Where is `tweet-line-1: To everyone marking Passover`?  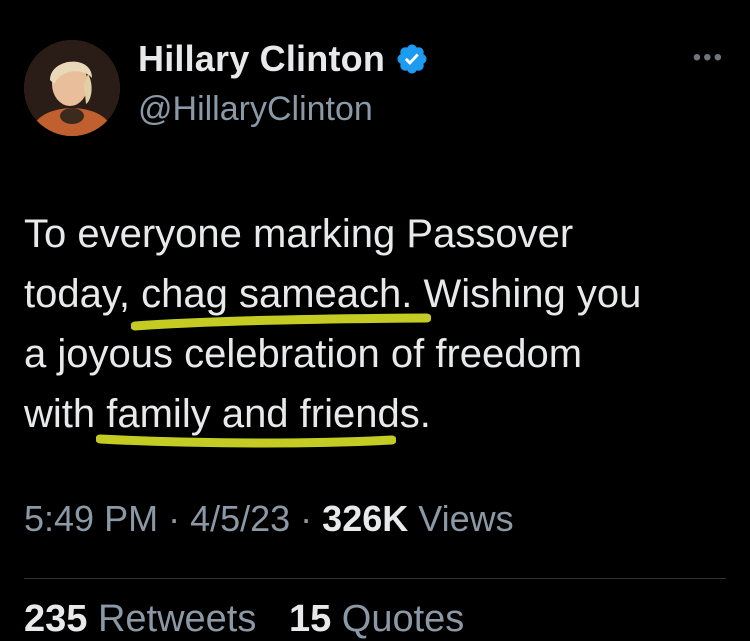 tweet-line-1: To everyone marking Passover is located at coordinates (299, 234).